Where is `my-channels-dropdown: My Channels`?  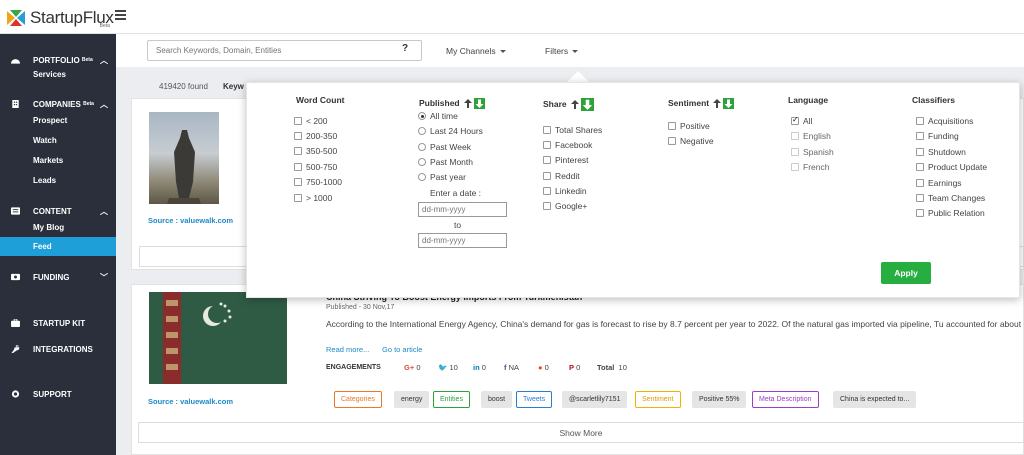
my-channels-dropdown: My Channels is located at coordinates (476, 51).